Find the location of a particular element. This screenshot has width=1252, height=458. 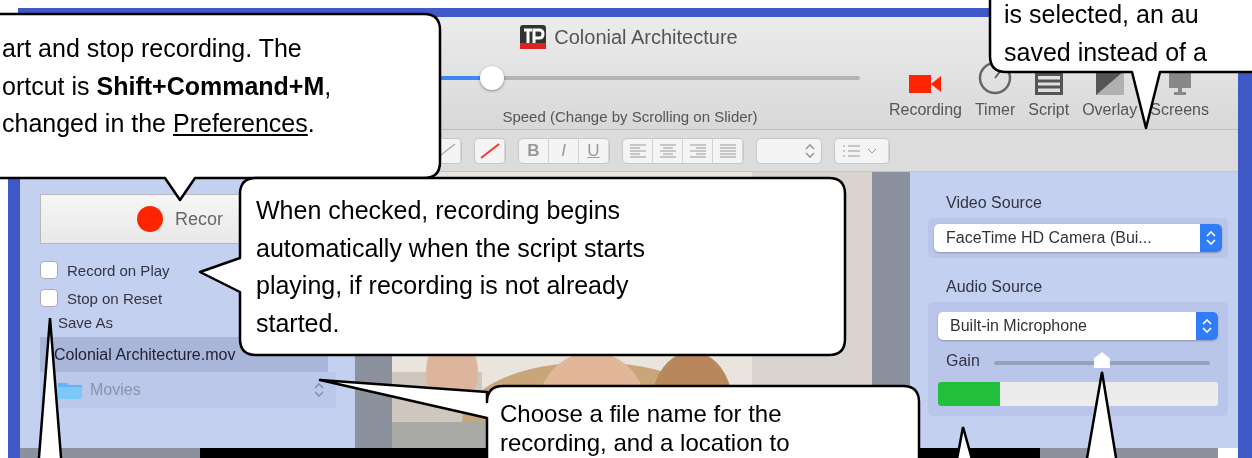

toolbar-button: Recording is located at coordinates (925, 93).